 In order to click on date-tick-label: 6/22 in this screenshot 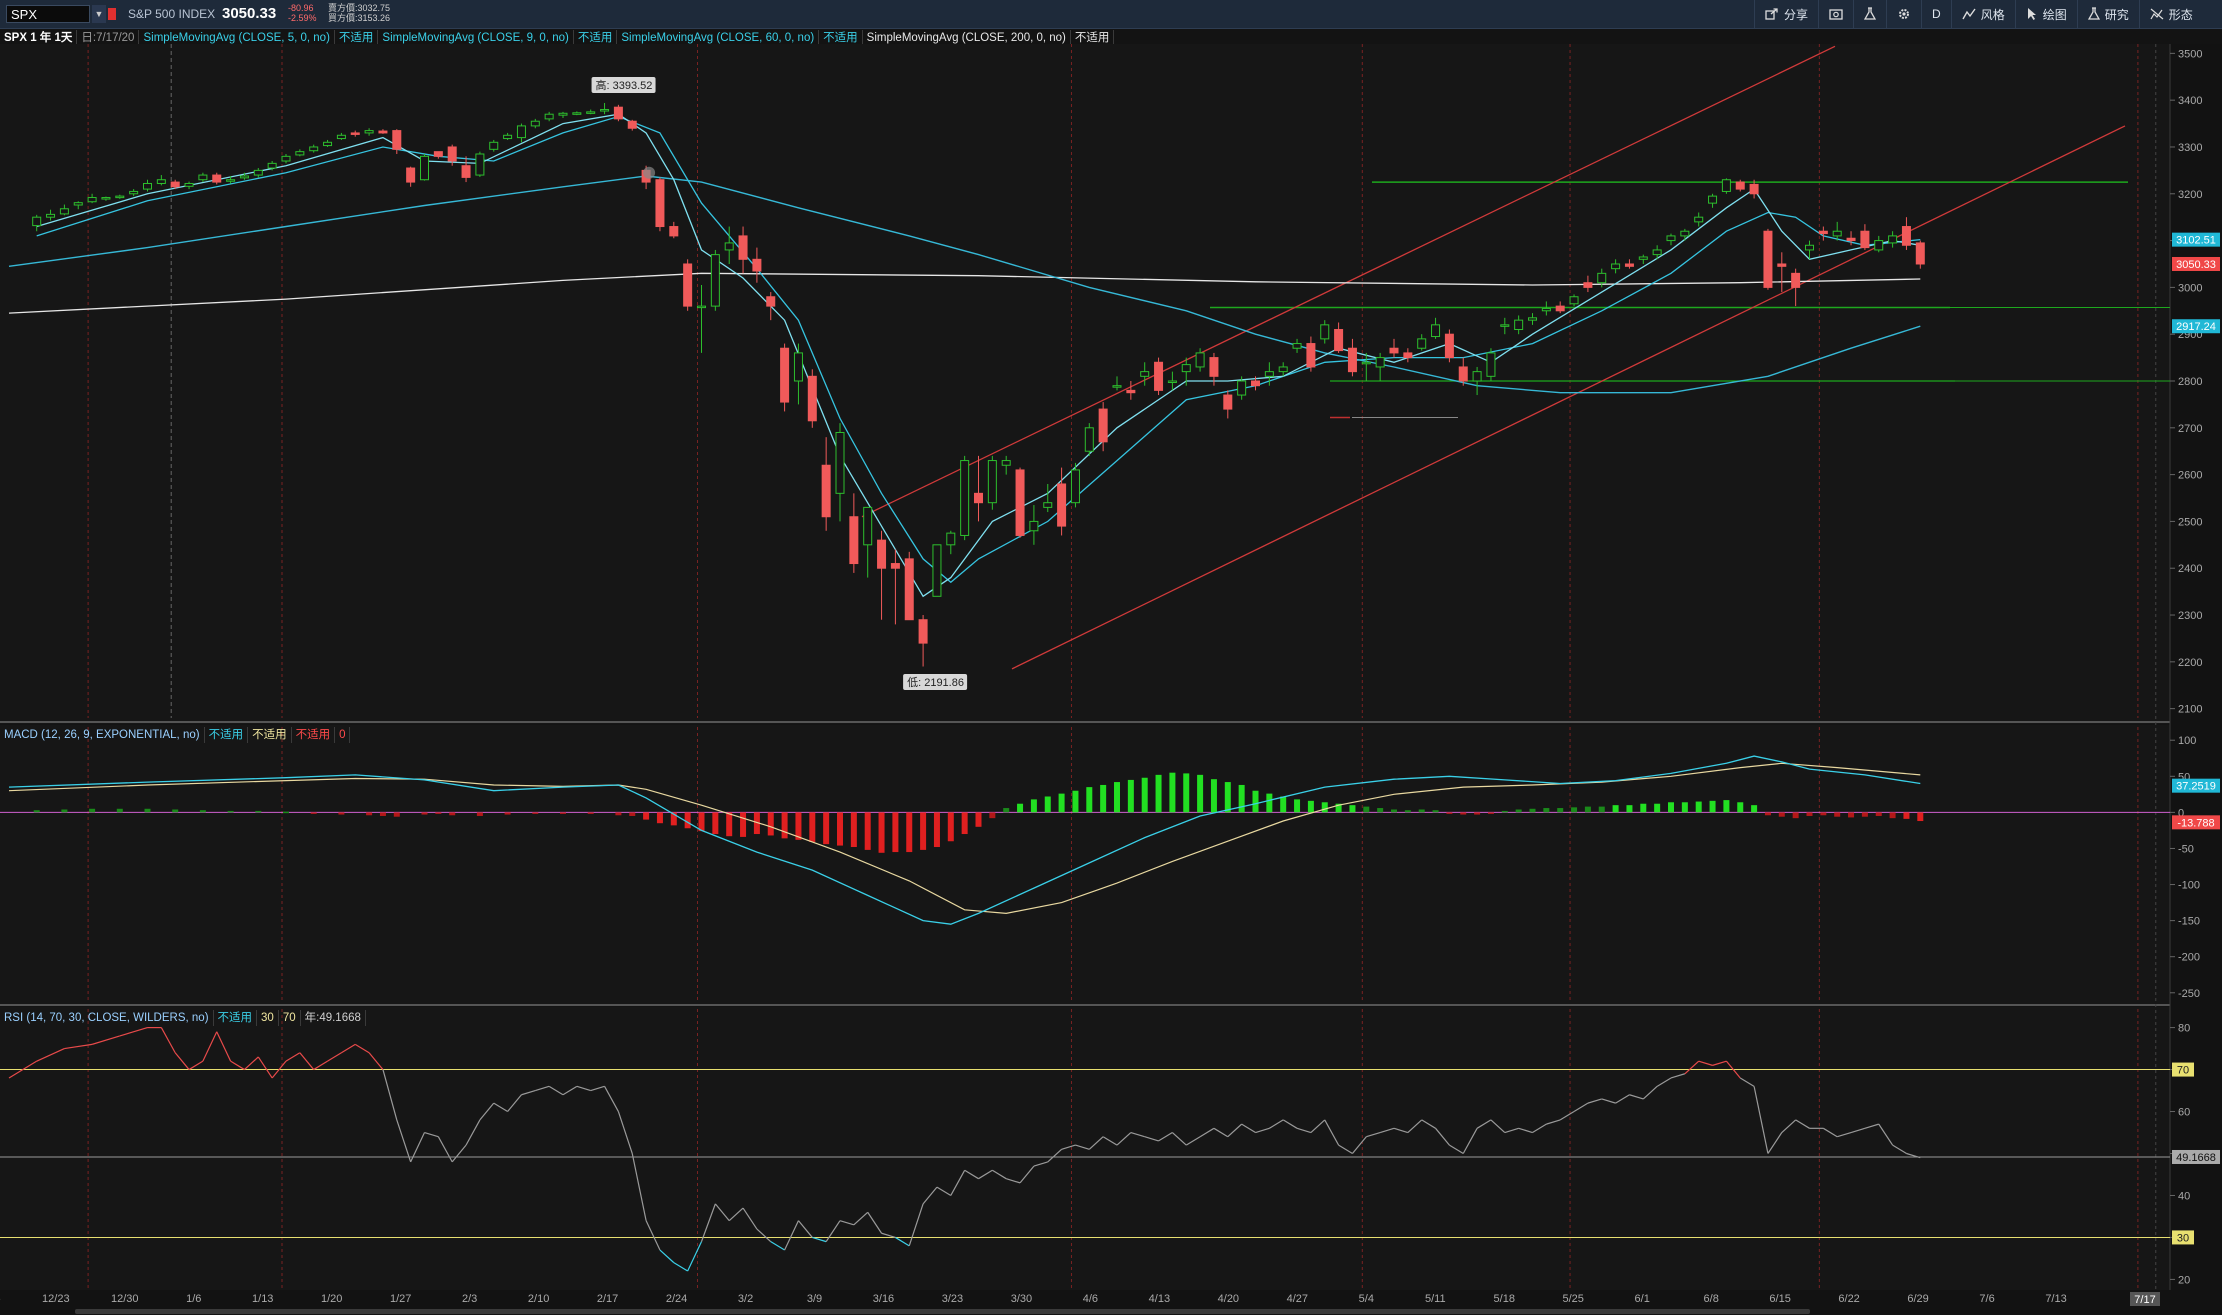, I will do `click(1848, 1299)`.